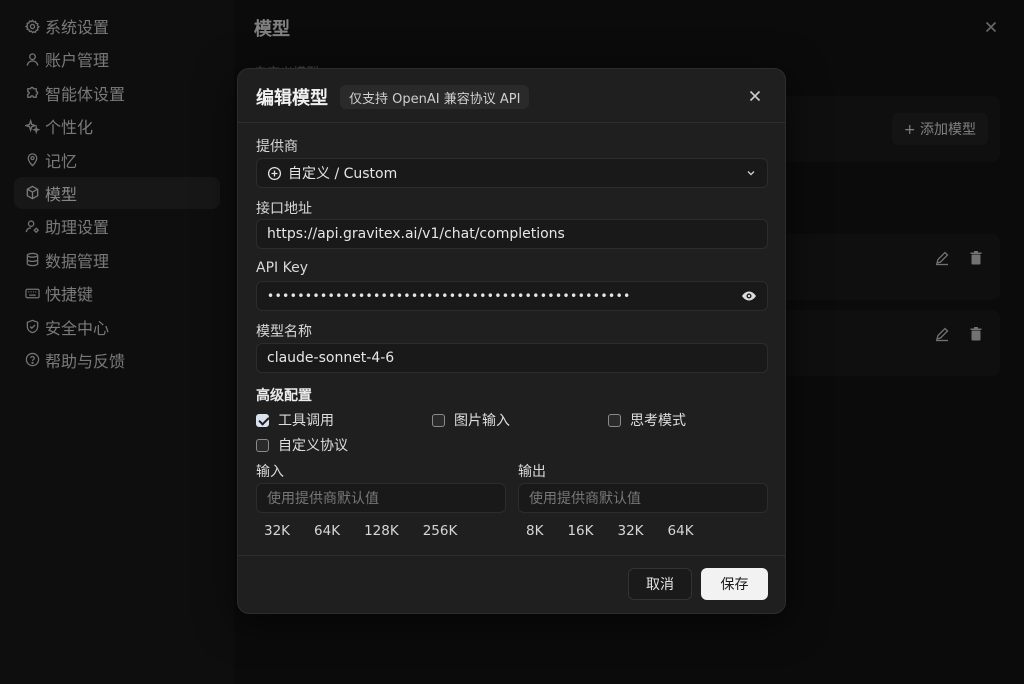 The image size is (1024, 684). Describe the element at coordinates (435, 97) in the screenshot. I see `compat-badge: 仅支持 OpenAI 兼容协议 API` at that location.